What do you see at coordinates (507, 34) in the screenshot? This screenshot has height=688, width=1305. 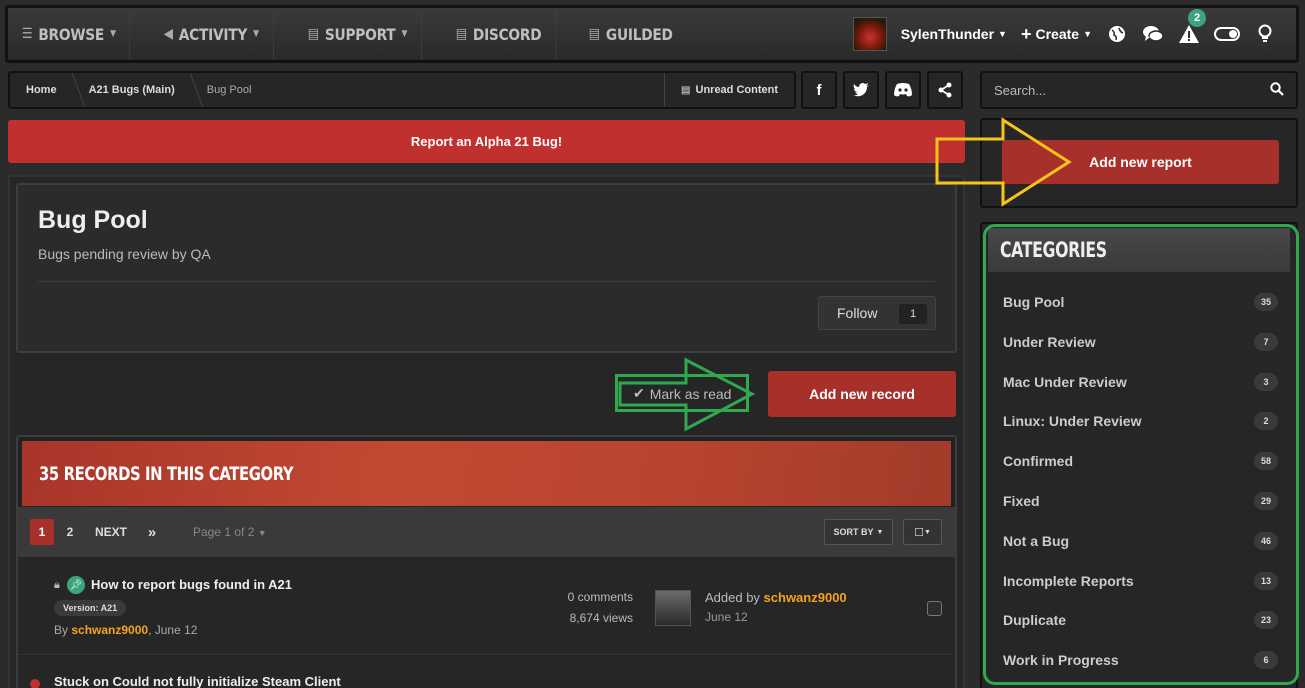 I see `nav-discord-label: DISCORD` at bounding box center [507, 34].